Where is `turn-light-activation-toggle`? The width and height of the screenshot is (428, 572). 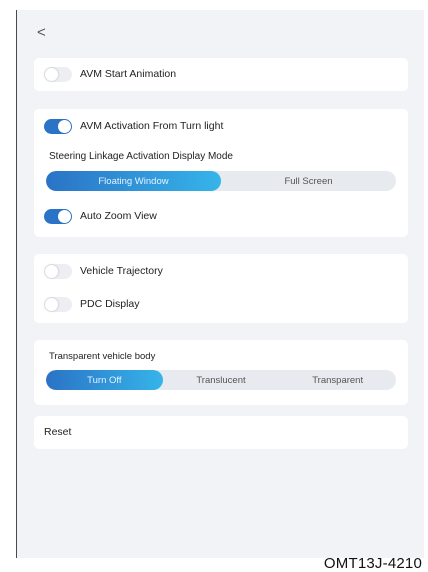 turn-light-activation-toggle is located at coordinates (58, 126).